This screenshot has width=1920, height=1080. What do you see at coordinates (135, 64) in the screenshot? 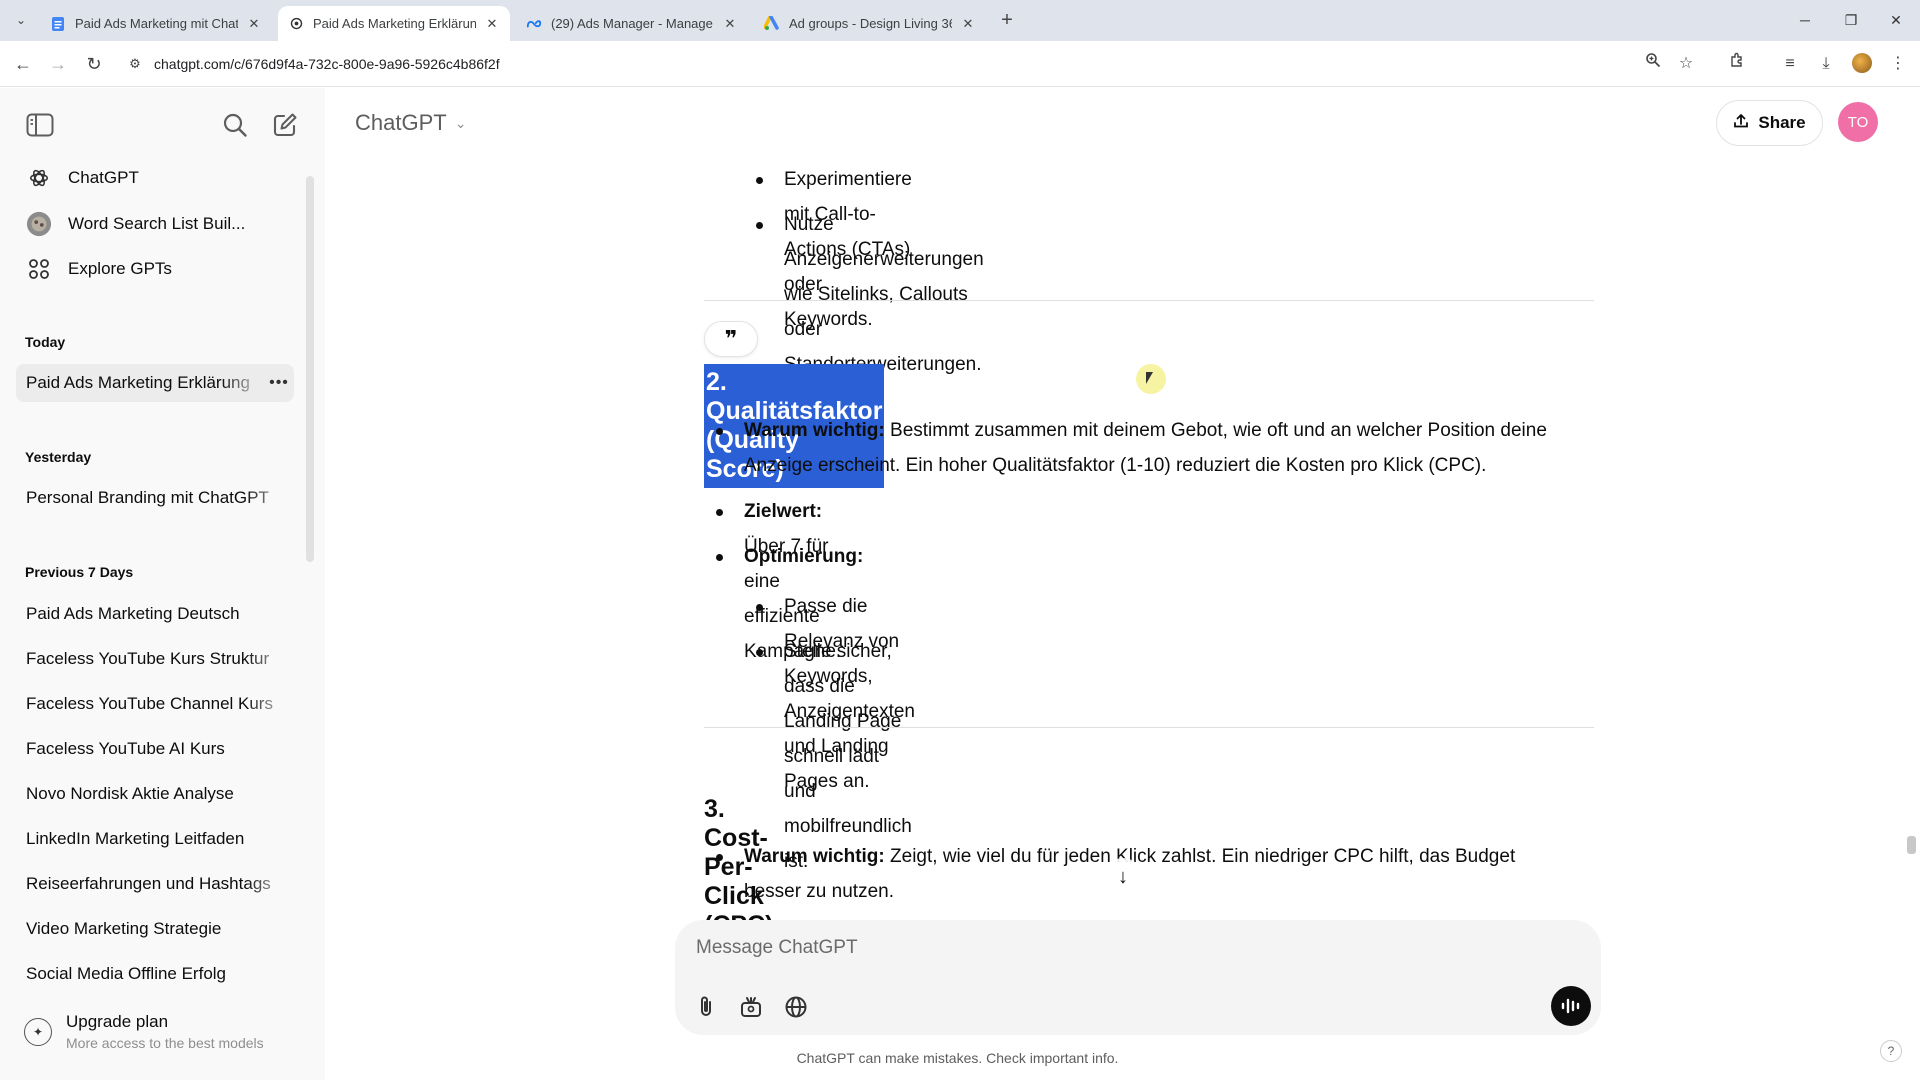
I see `site-info-icon: ⚙` at bounding box center [135, 64].